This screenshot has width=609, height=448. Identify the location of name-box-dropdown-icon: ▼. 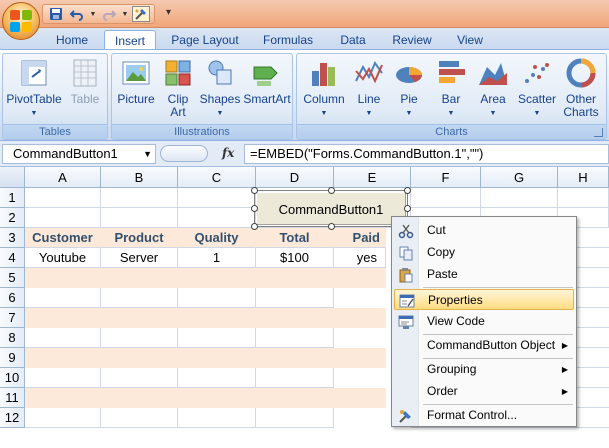
(147, 154).